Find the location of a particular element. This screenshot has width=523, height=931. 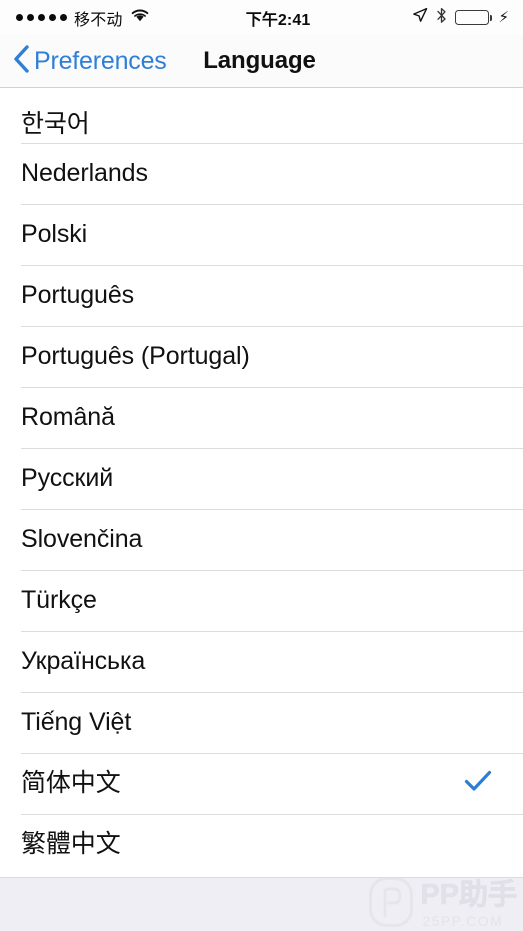

language-row-label: 한국어 is located at coordinates (55, 124).